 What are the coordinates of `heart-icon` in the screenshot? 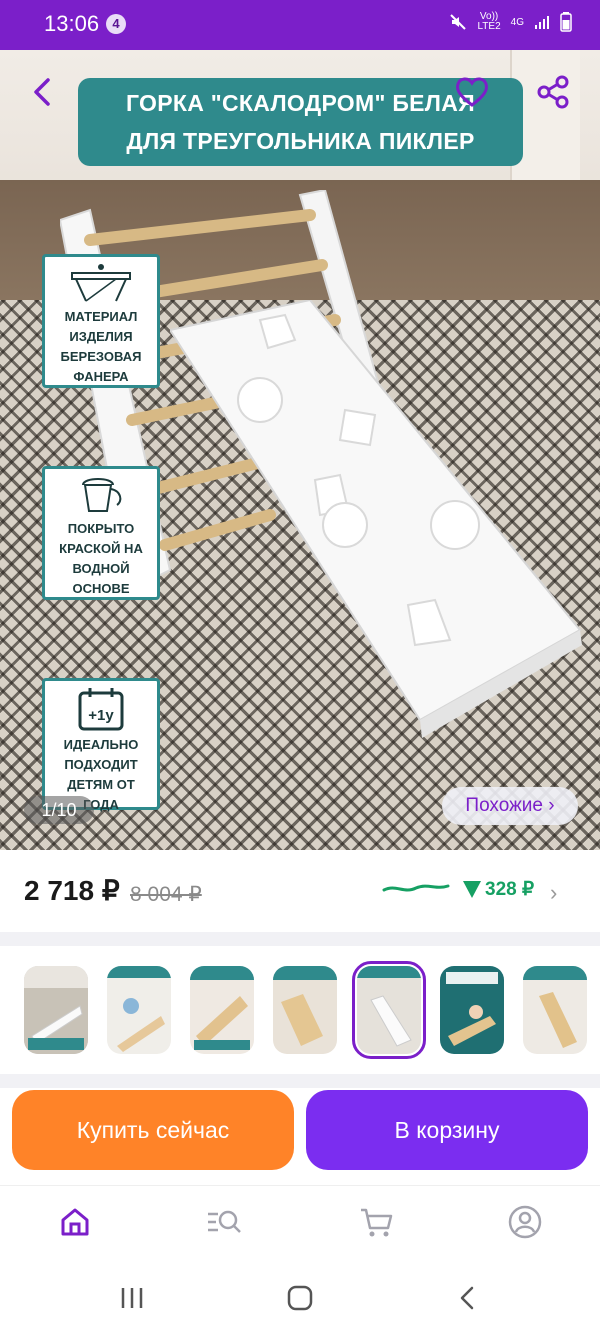 It's located at (472, 92).